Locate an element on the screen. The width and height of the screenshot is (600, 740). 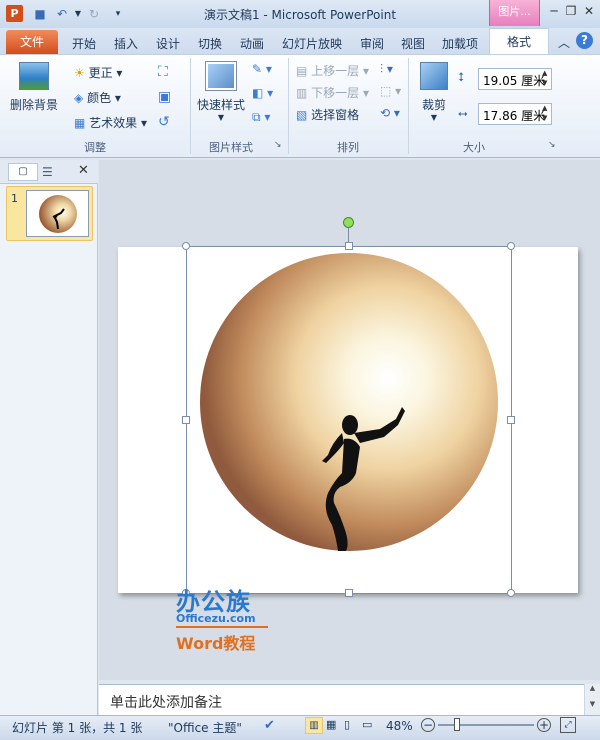
zoom-level: 48% is located at coordinates (399, 726).